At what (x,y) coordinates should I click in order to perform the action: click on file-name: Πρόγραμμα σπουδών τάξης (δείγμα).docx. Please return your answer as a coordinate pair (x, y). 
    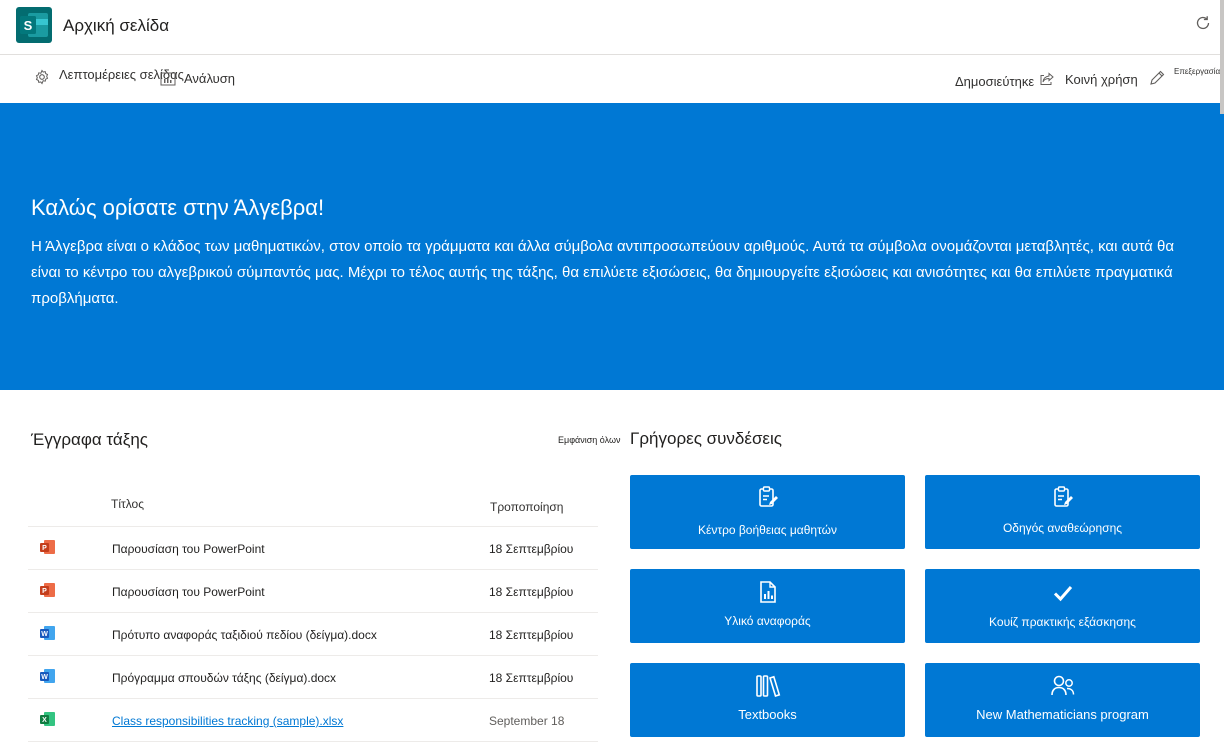
    Looking at the image, I should click on (224, 678).